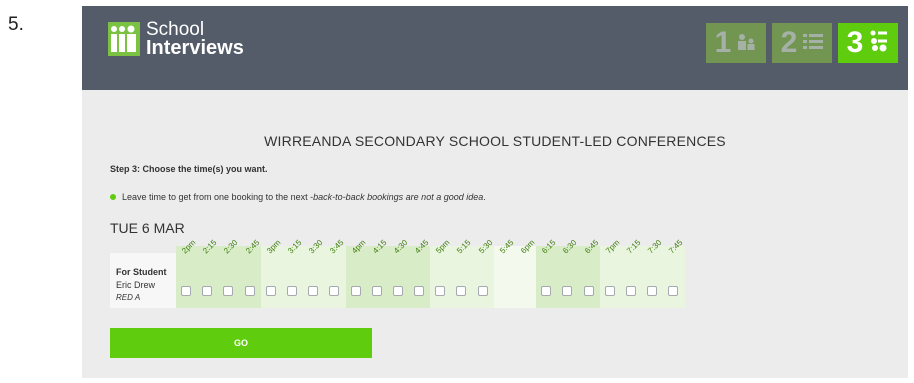 This screenshot has width=914, height=383. I want to click on time-slot-column: 4pm, so click(356, 273).